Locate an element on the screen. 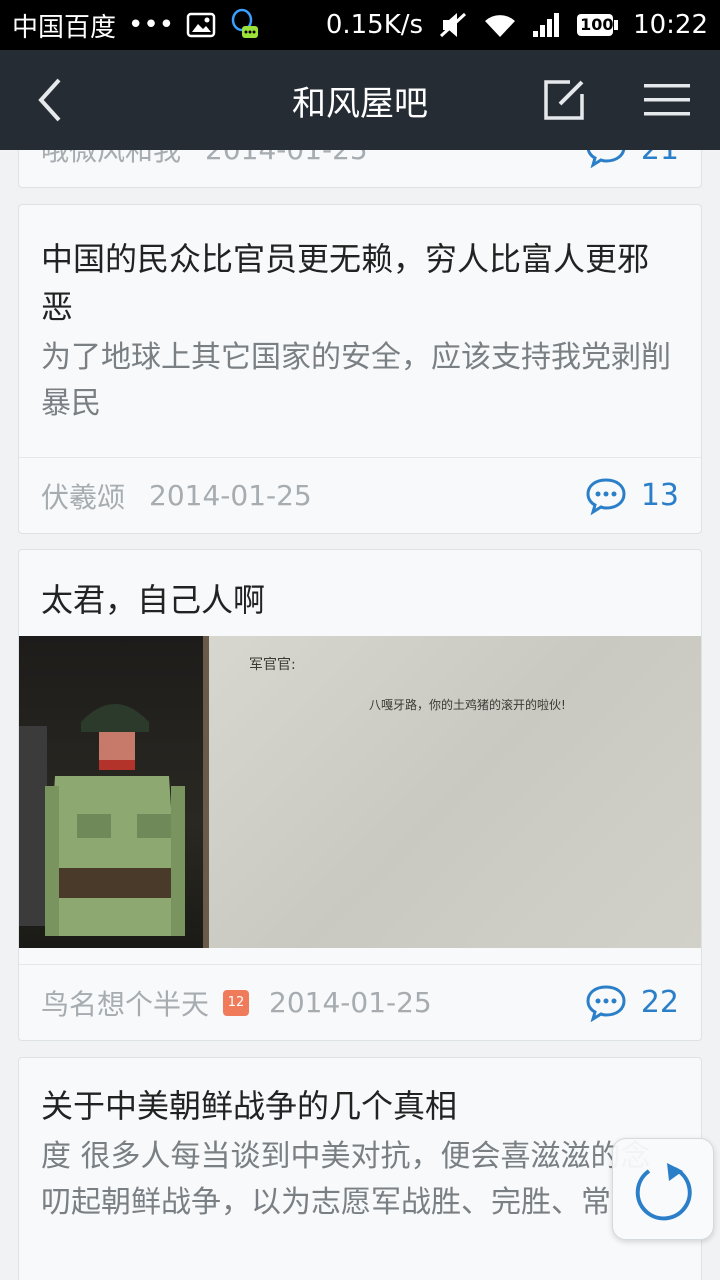  battery-icon: 100 is located at coordinates (597, 25).